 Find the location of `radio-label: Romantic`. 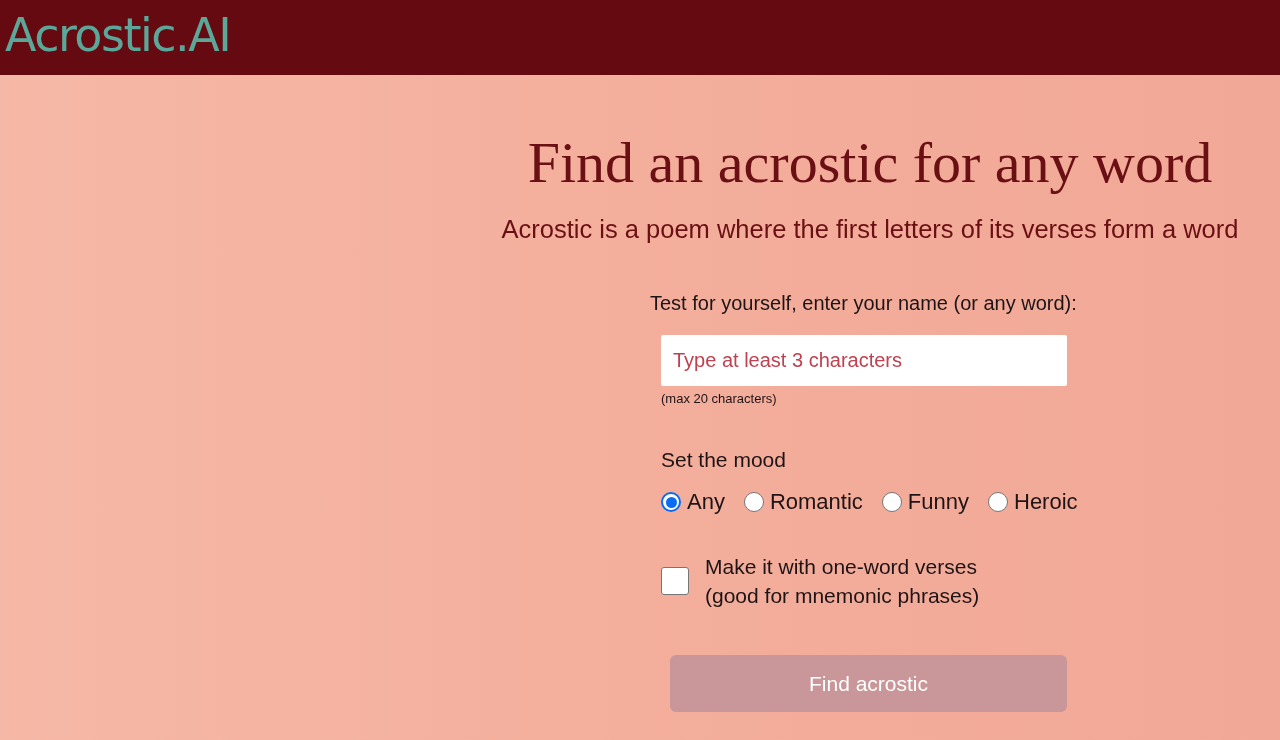

radio-label: Romantic is located at coordinates (816, 502).